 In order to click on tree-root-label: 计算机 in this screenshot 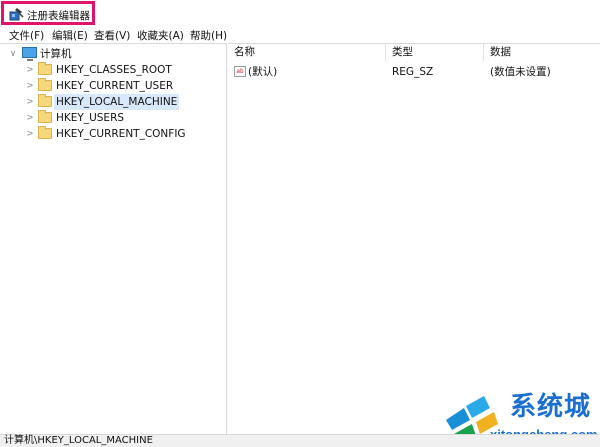, I will do `click(56, 54)`.